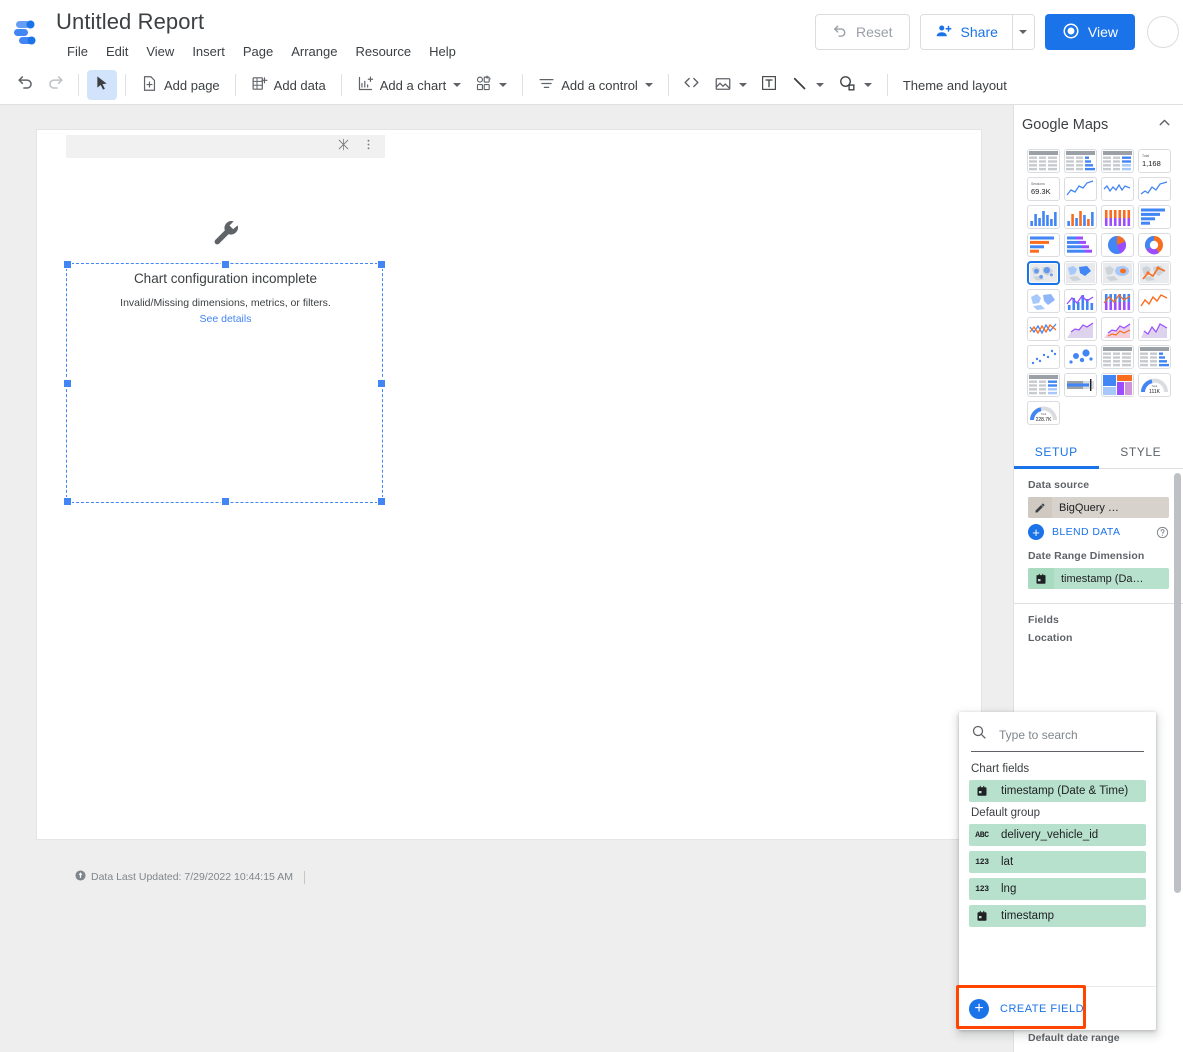 This screenshot has height=1052, width=1183. Describe the element at coordinates (1043, 413) in the screenshot. I see `gallery-gauge-chart-alt: Total 228.7K` at that location.